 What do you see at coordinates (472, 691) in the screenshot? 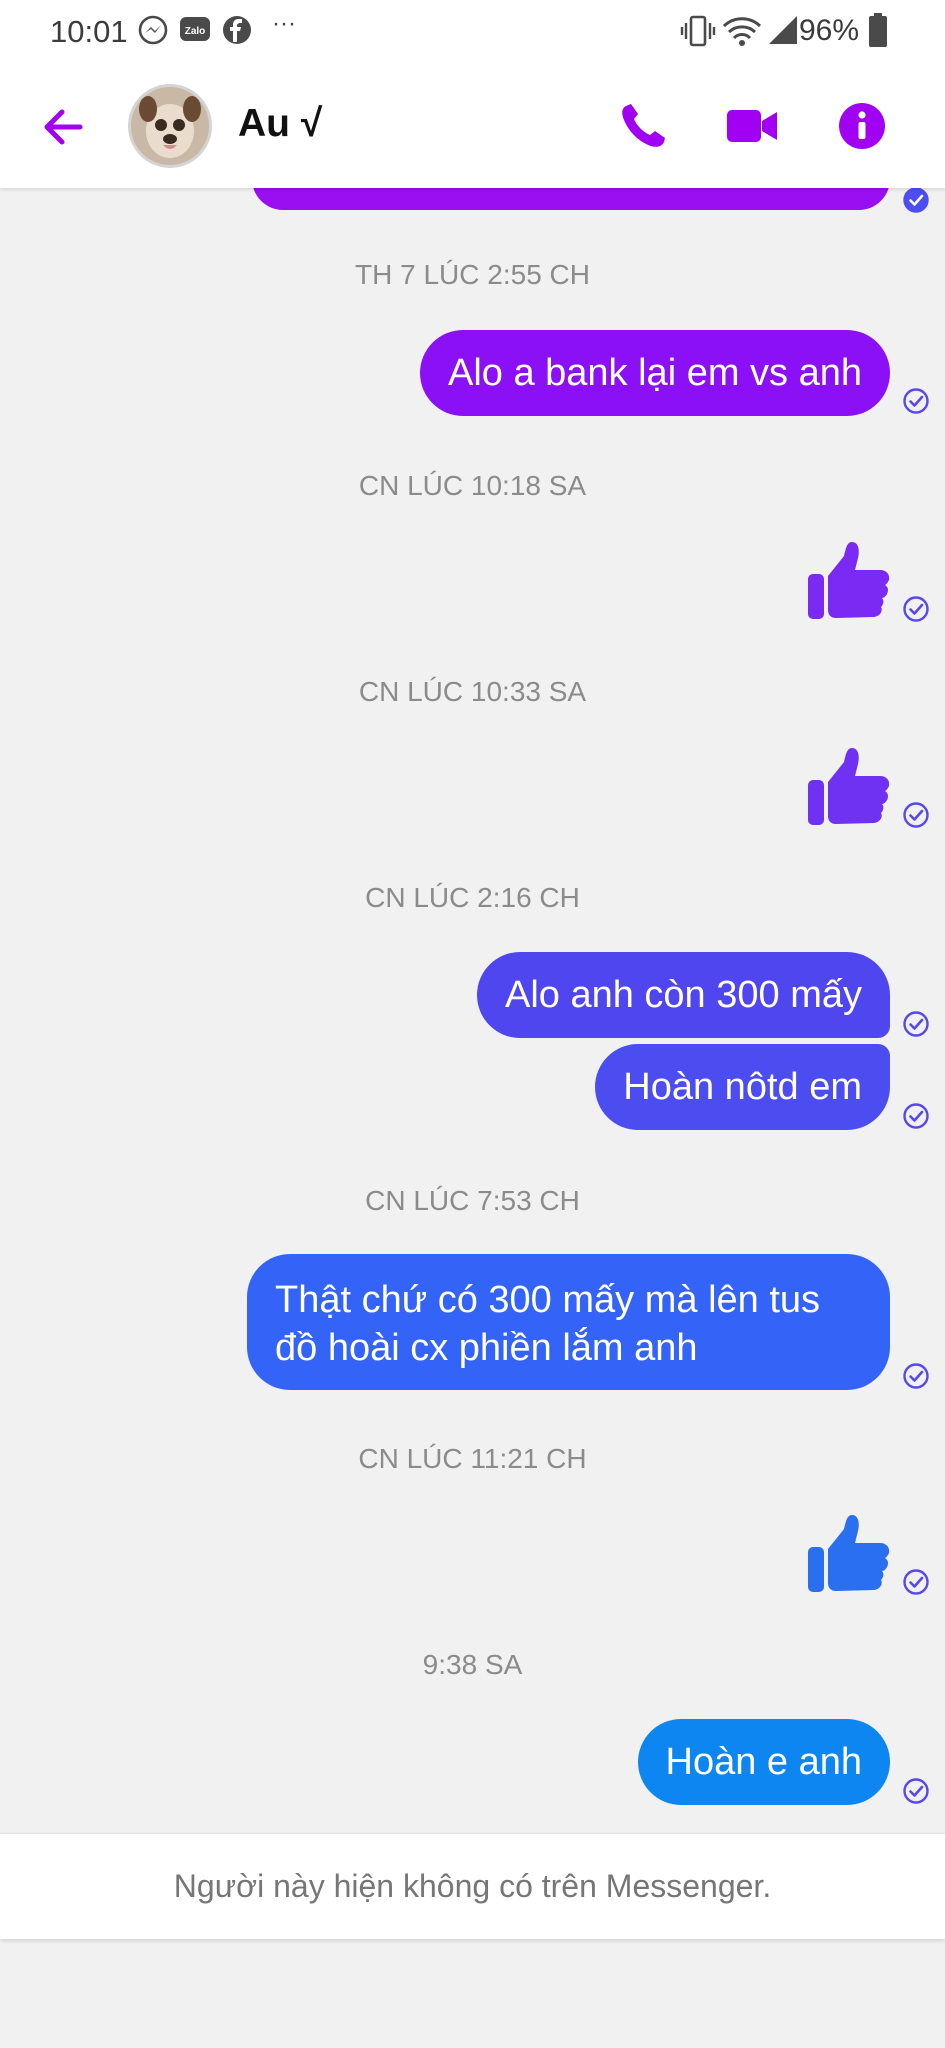
I see `timestamp: CN LÚC 10:33 SA` at bounding box center [472, 691].